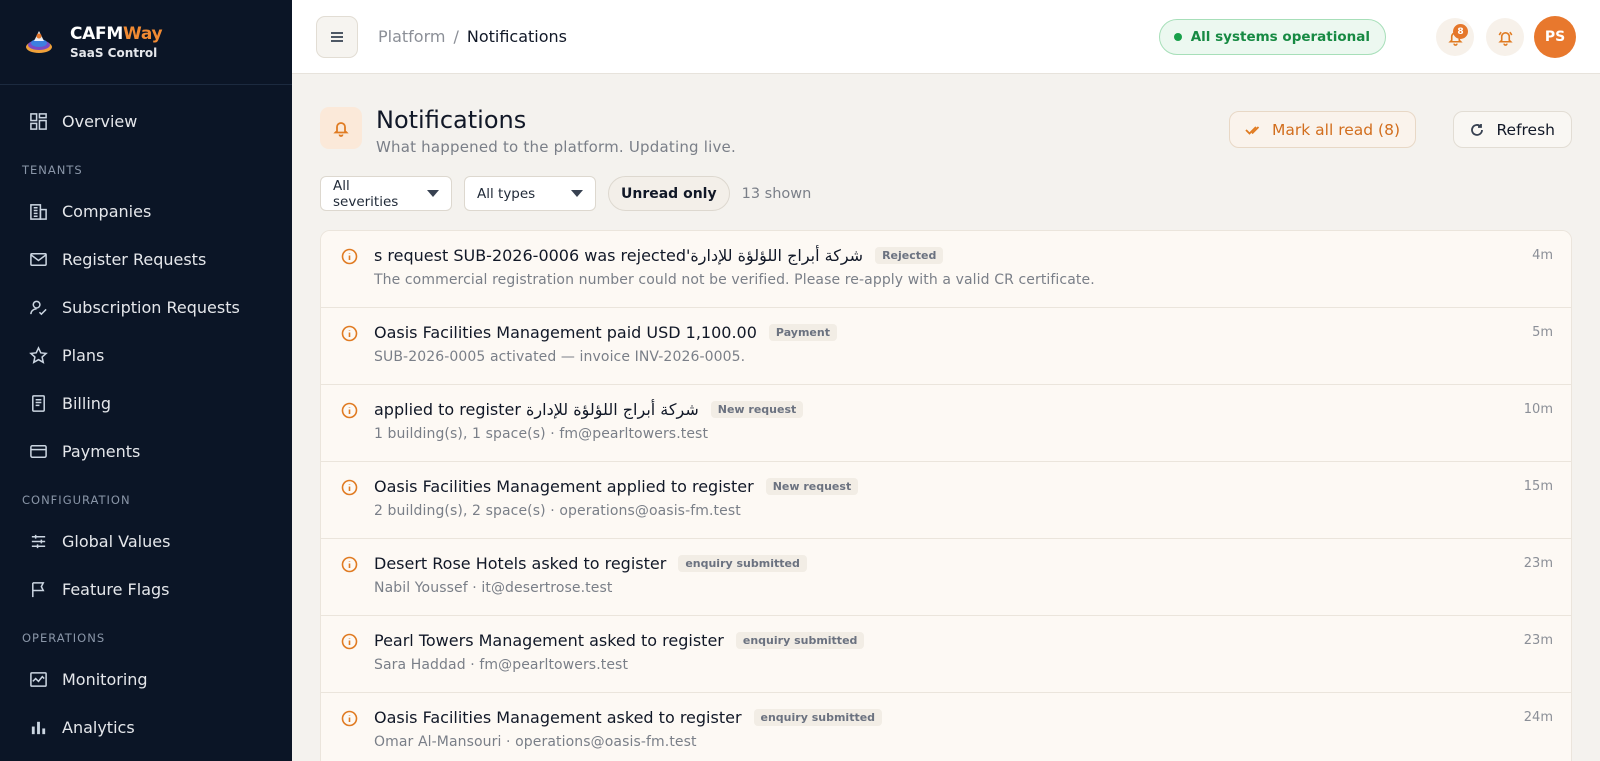 This screenshot has width=1600, height=761. I want to click on sidebar-item-monitoring: Monitoring, so click(146, 679).